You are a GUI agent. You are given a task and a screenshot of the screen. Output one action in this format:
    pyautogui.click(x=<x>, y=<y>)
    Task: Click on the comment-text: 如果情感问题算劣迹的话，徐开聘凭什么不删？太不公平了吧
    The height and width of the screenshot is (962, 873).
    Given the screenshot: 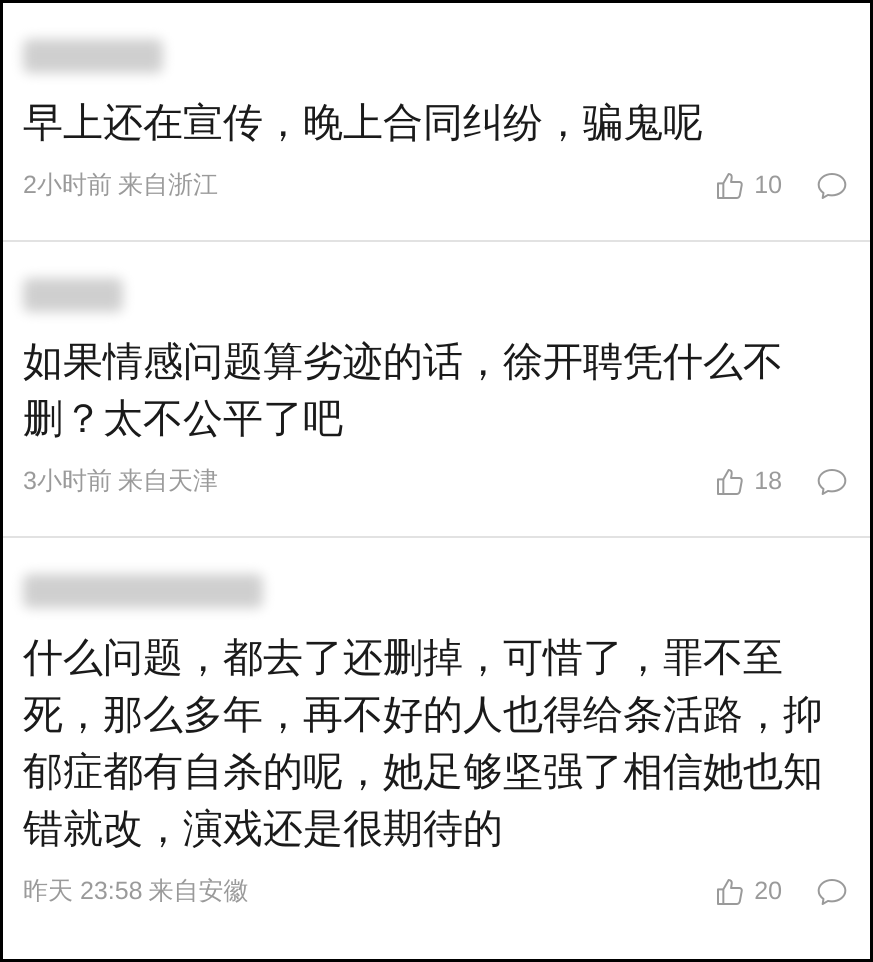 What is the action you would take?
    pyautogui.click(x=403, y=391)
    